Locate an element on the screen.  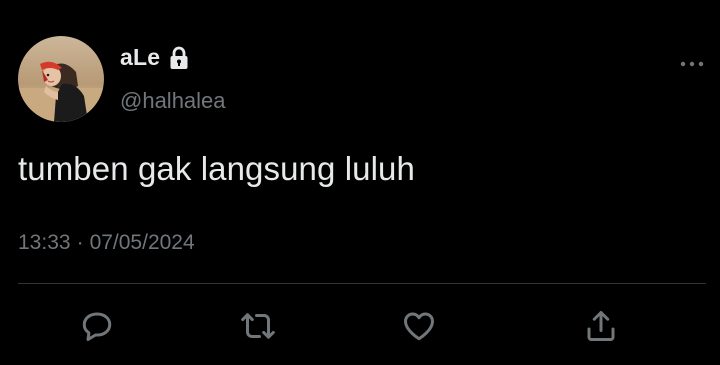
retweet-button is located at coordinates (258, 326).